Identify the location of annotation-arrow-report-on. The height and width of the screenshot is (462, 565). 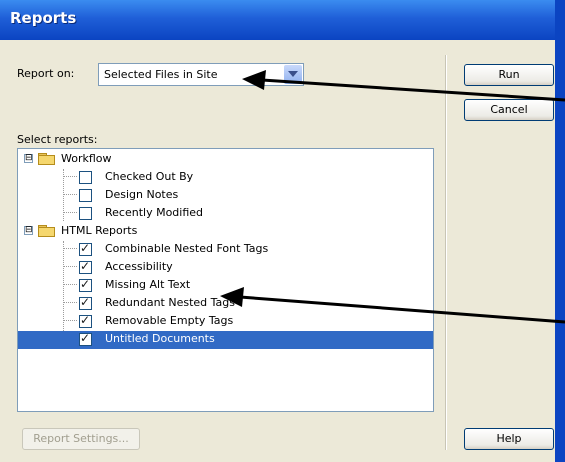
(403, 86).